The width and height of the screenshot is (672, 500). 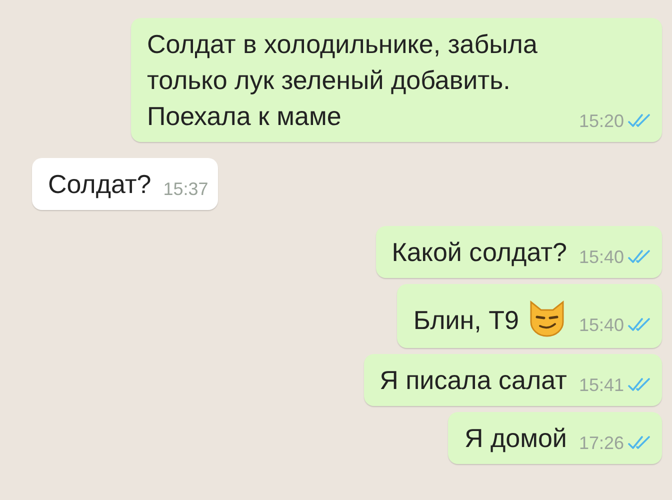 I want to click on message-text: Я домой, so click(x=515, y=438).